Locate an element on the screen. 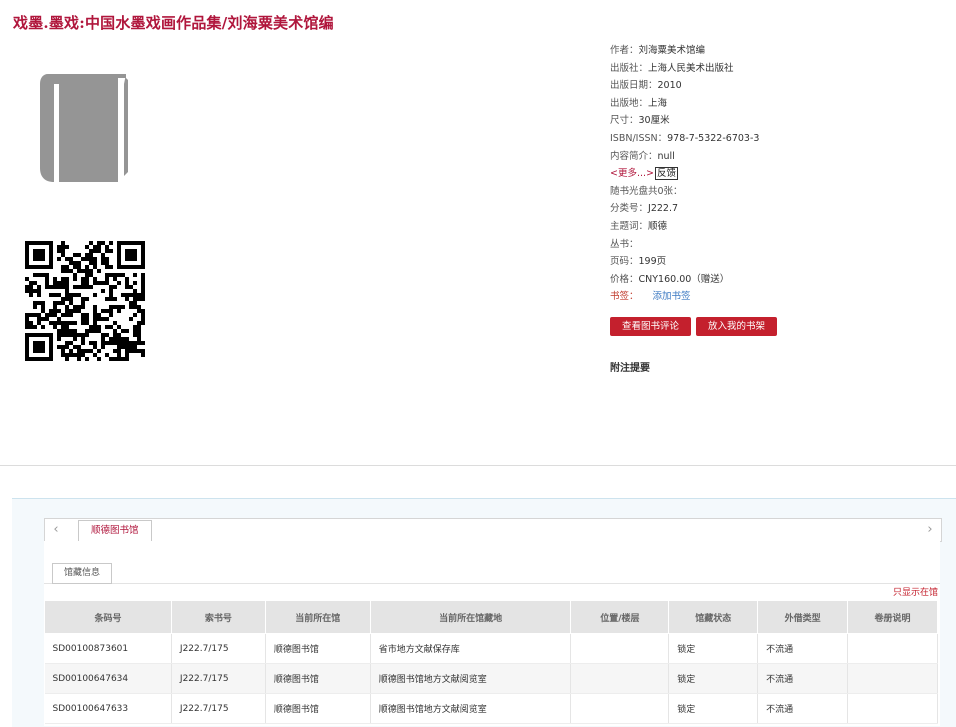 The image size is (956, 727). detail-value: 上海人民美术出版社 is located at coordinates (691, 68).